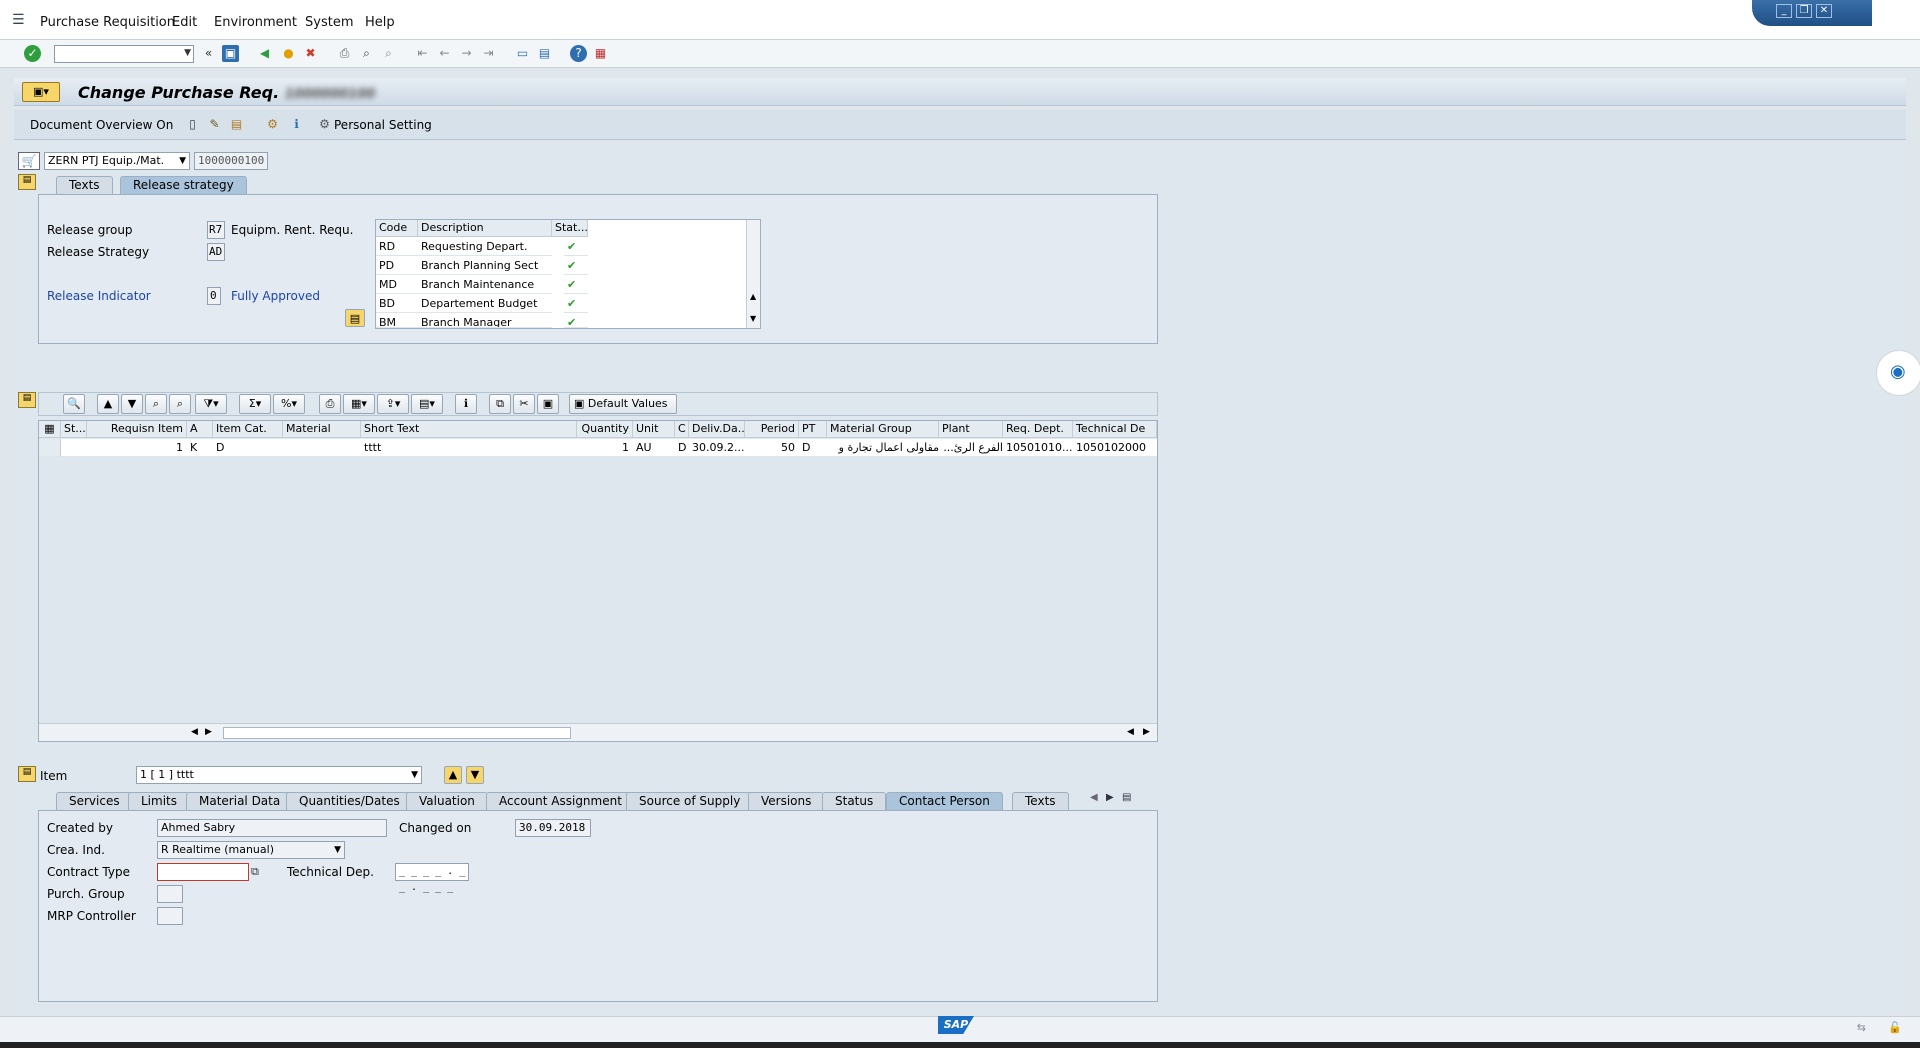  What do you see at coordinates (74, 404) in the screenshot?
I see `details-icon: 🔍` at bounding box center [74, 404].